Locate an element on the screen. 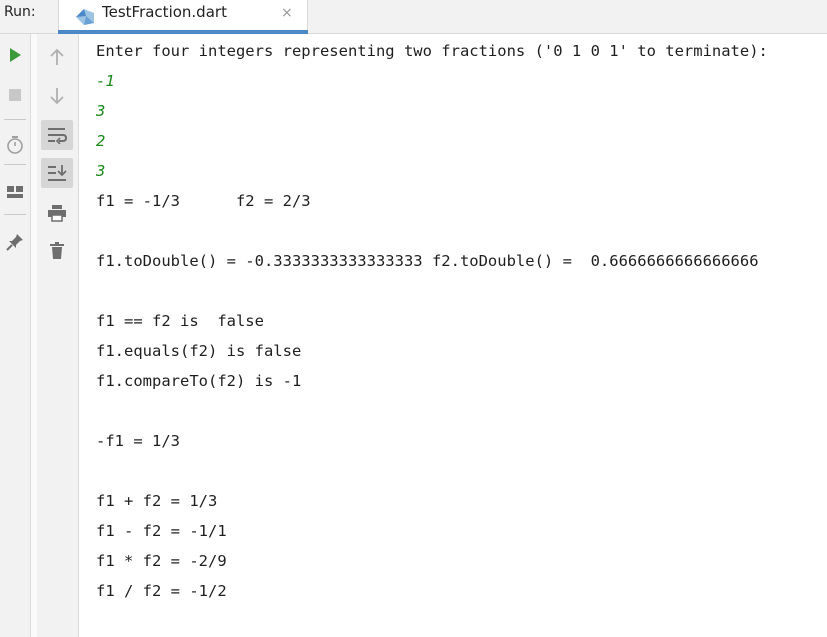  soft-wrap-icon is located at coordinates (57, 135).